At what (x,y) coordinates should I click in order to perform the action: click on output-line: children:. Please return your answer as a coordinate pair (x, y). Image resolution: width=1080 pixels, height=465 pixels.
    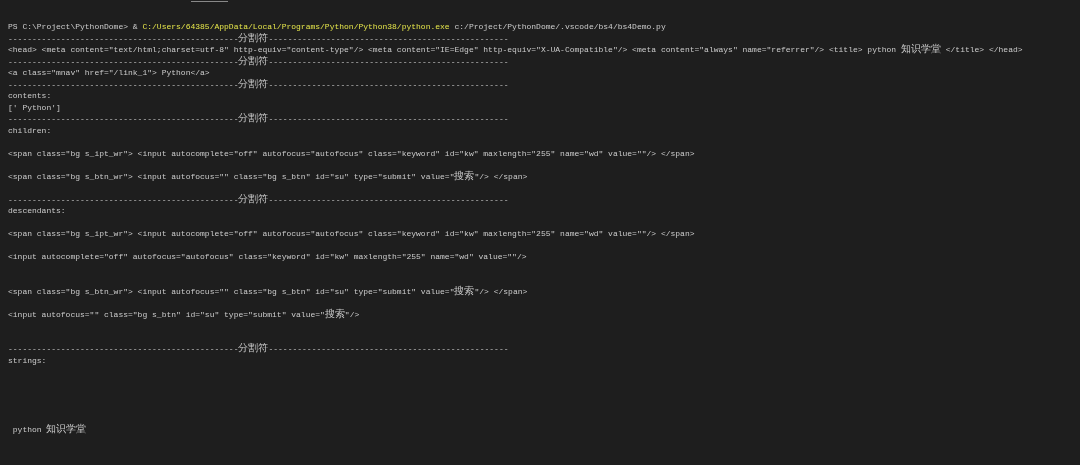
    Looking at the image, I should click on (30, 130).